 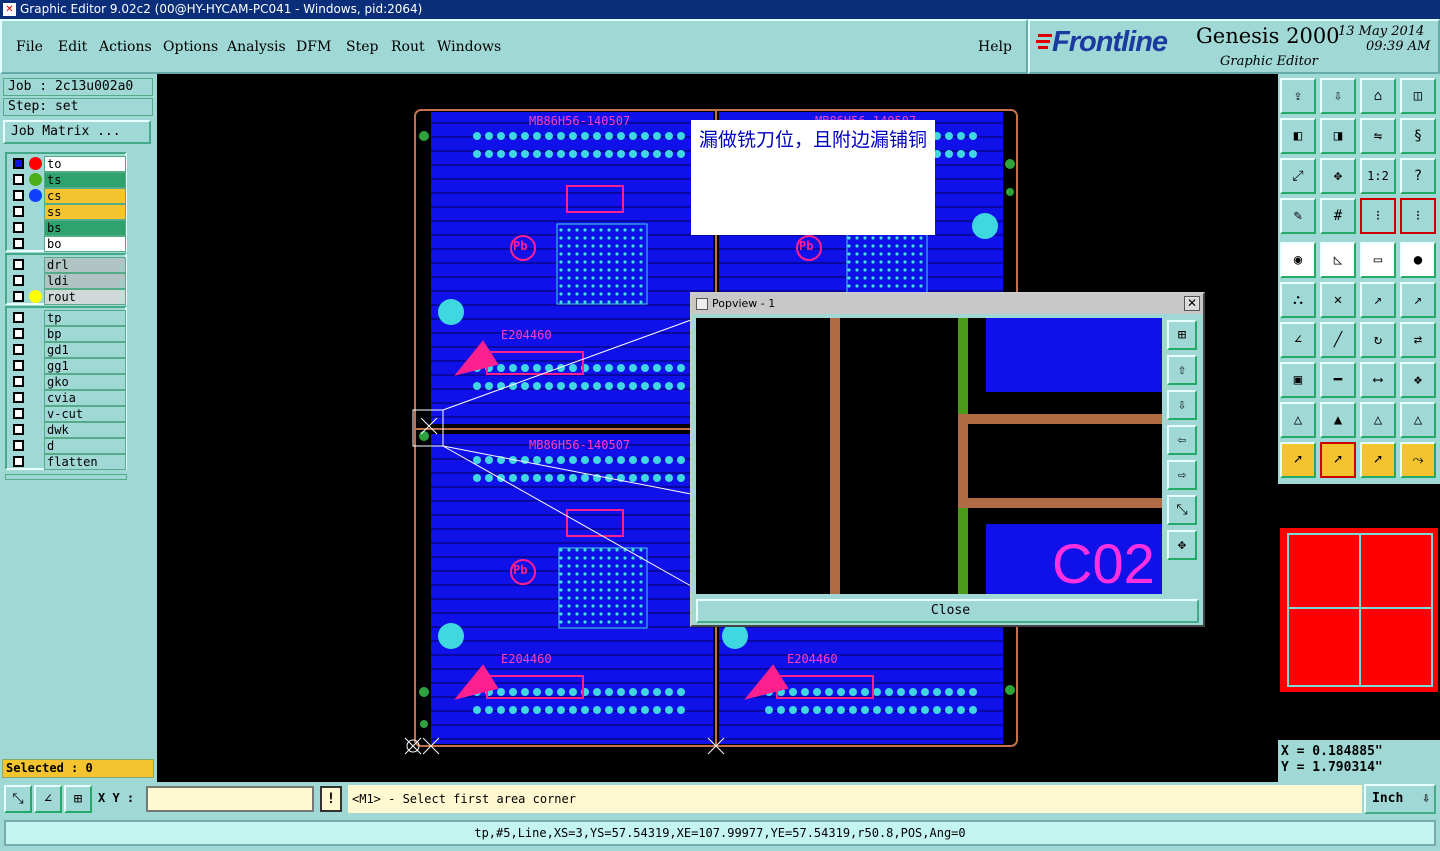 I want to click on overview-map, so click(x=1359, y=610).